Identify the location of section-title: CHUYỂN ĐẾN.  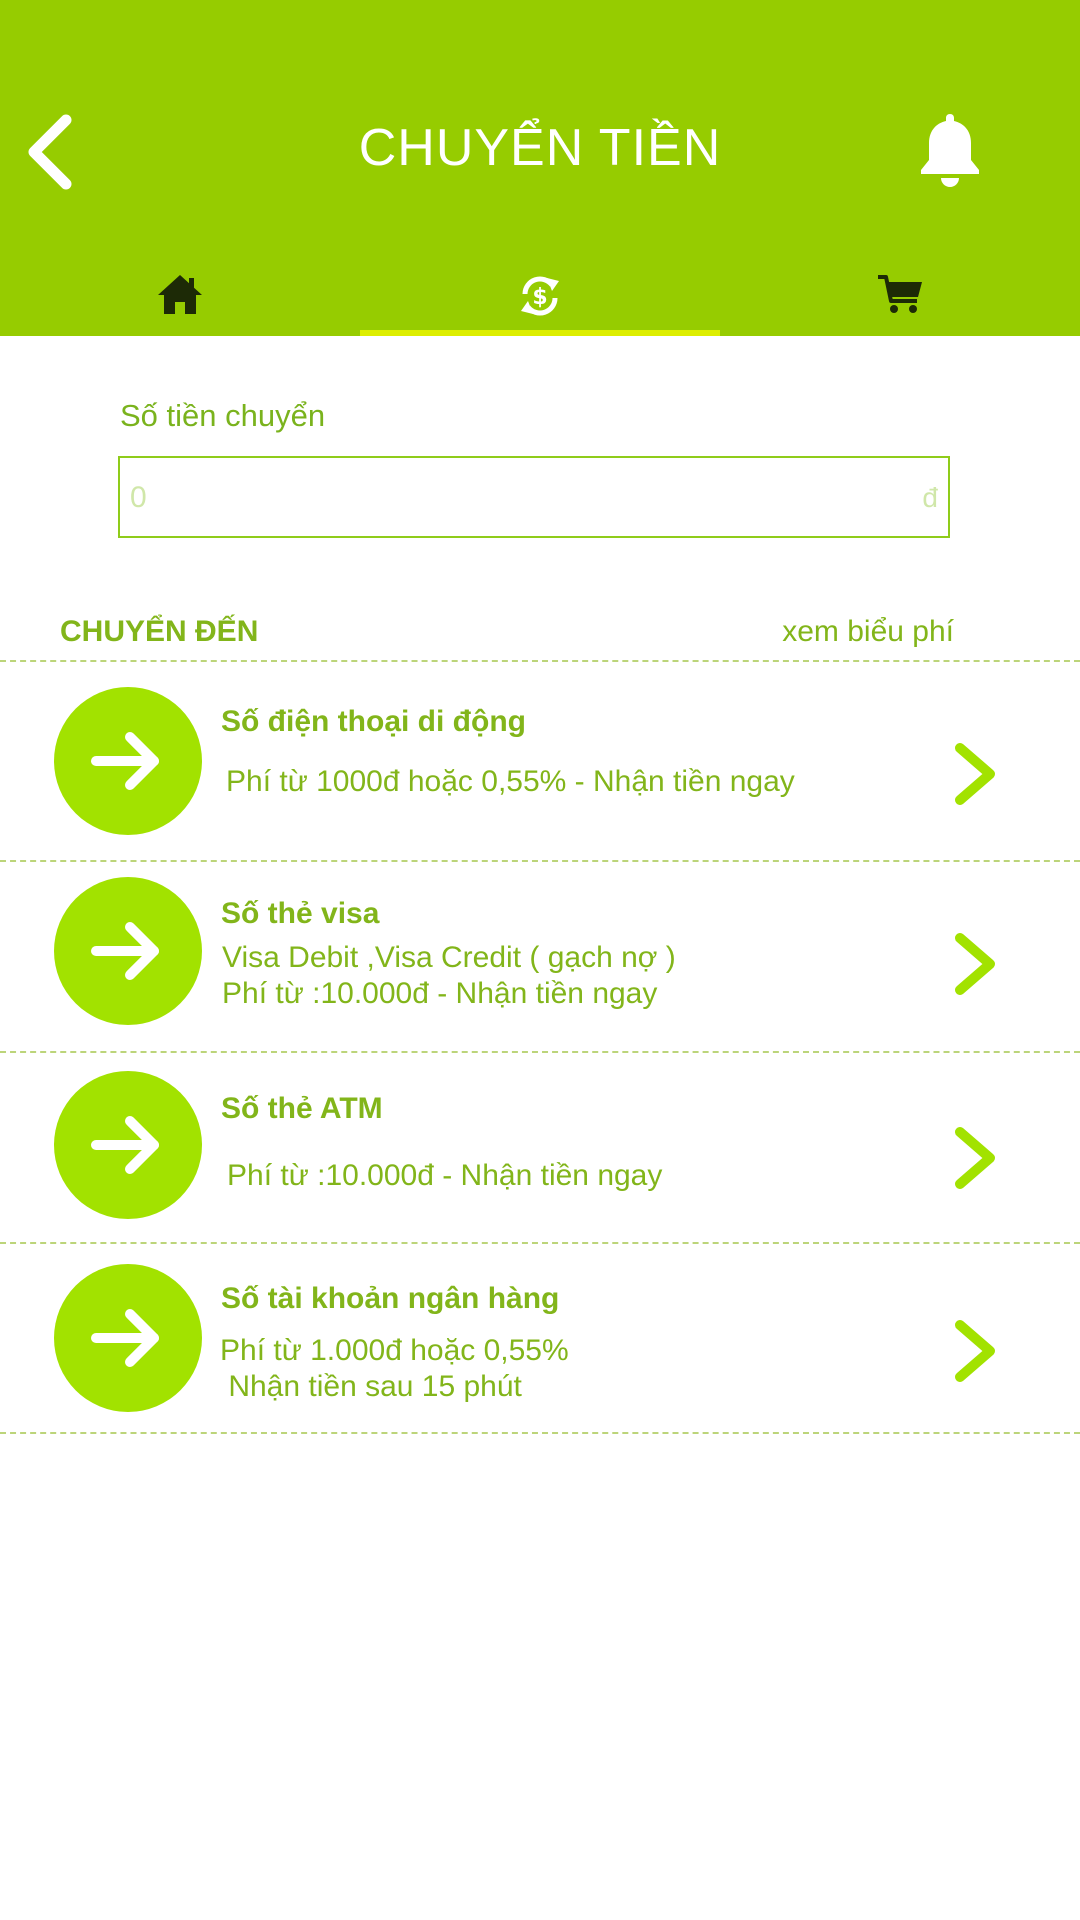
(159, 631).